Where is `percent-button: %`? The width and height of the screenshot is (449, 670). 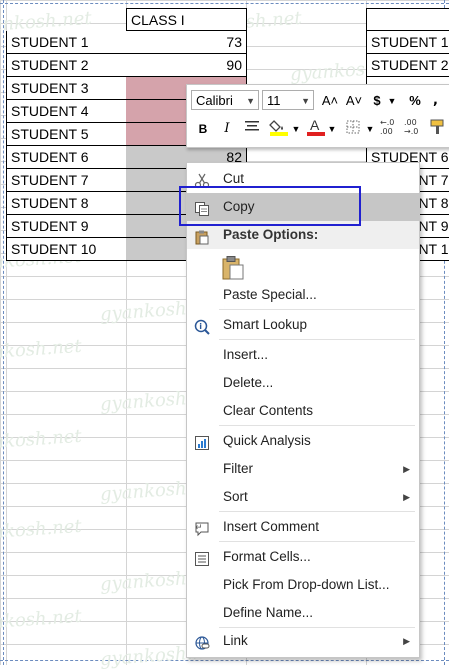
percent-button: % is located at coordinates (415, 101).